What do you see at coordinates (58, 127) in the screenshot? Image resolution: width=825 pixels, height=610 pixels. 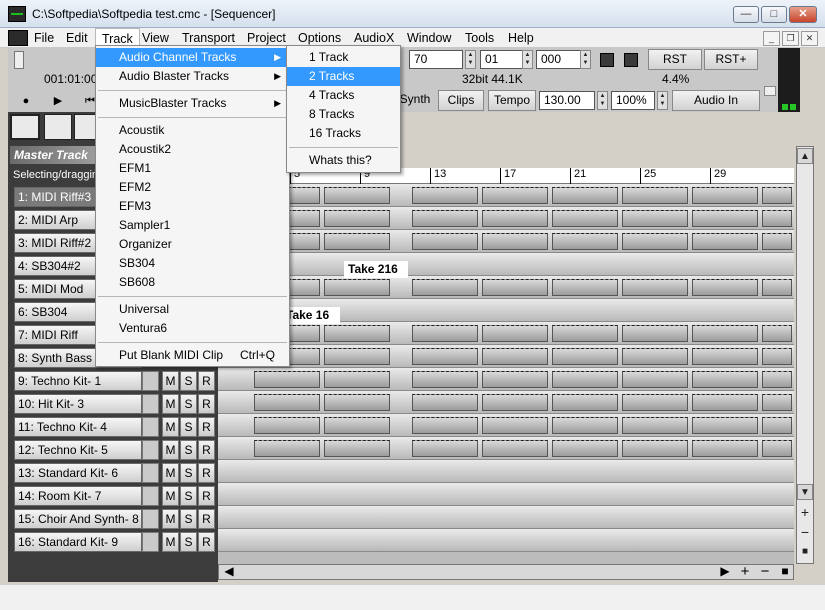 I see `arrange-icon` at bounding box center [58, 127].